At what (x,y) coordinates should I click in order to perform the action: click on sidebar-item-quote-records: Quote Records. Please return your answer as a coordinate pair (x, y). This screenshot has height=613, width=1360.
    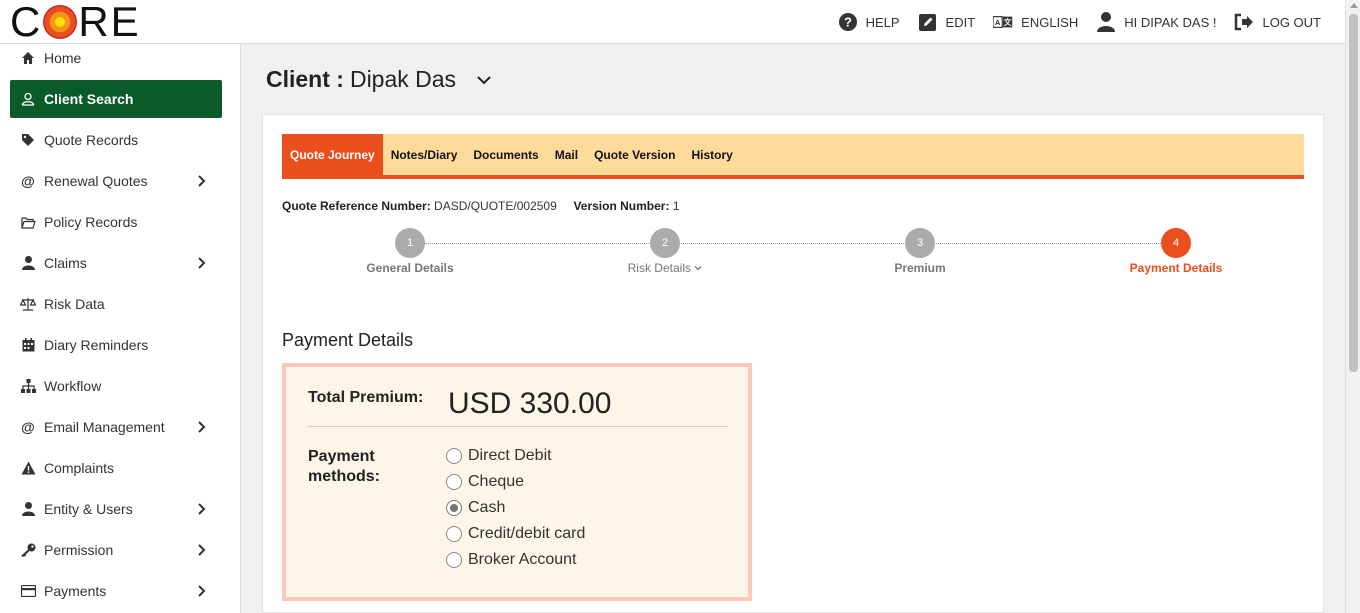
    Looking at the image, I should click on (116, 140).